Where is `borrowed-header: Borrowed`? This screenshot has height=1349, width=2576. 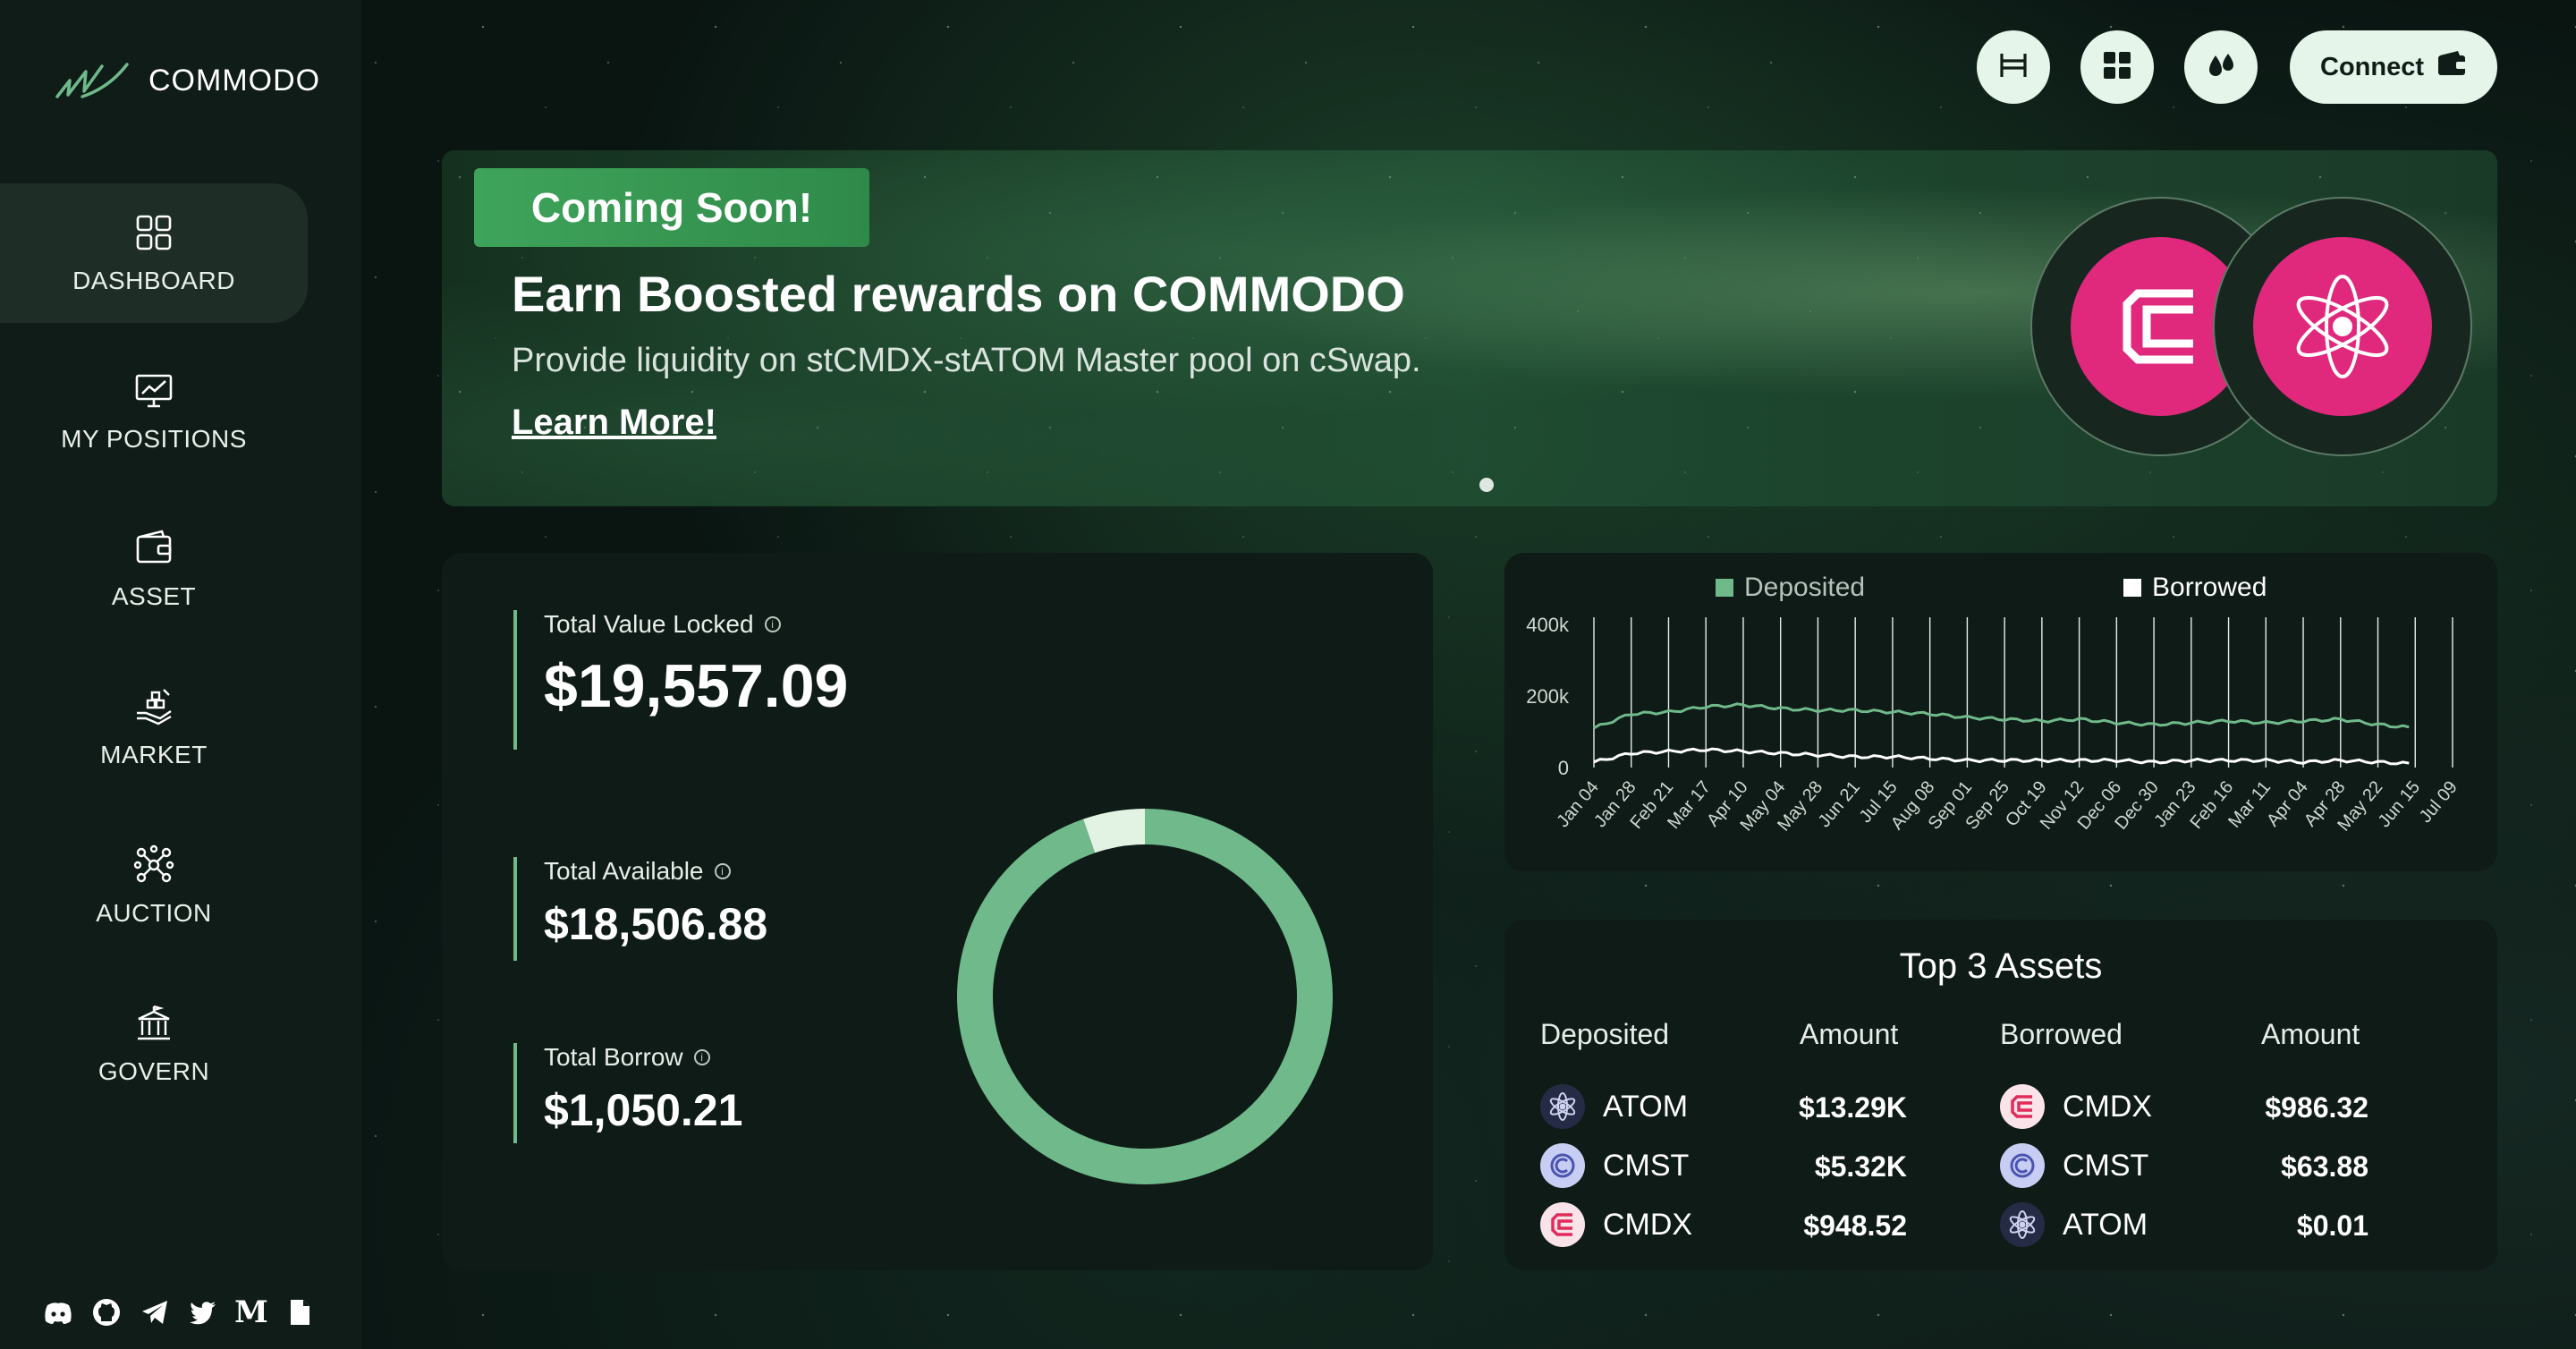
borrowed-header: Borrowed is located at coordinates (2061, 1034).